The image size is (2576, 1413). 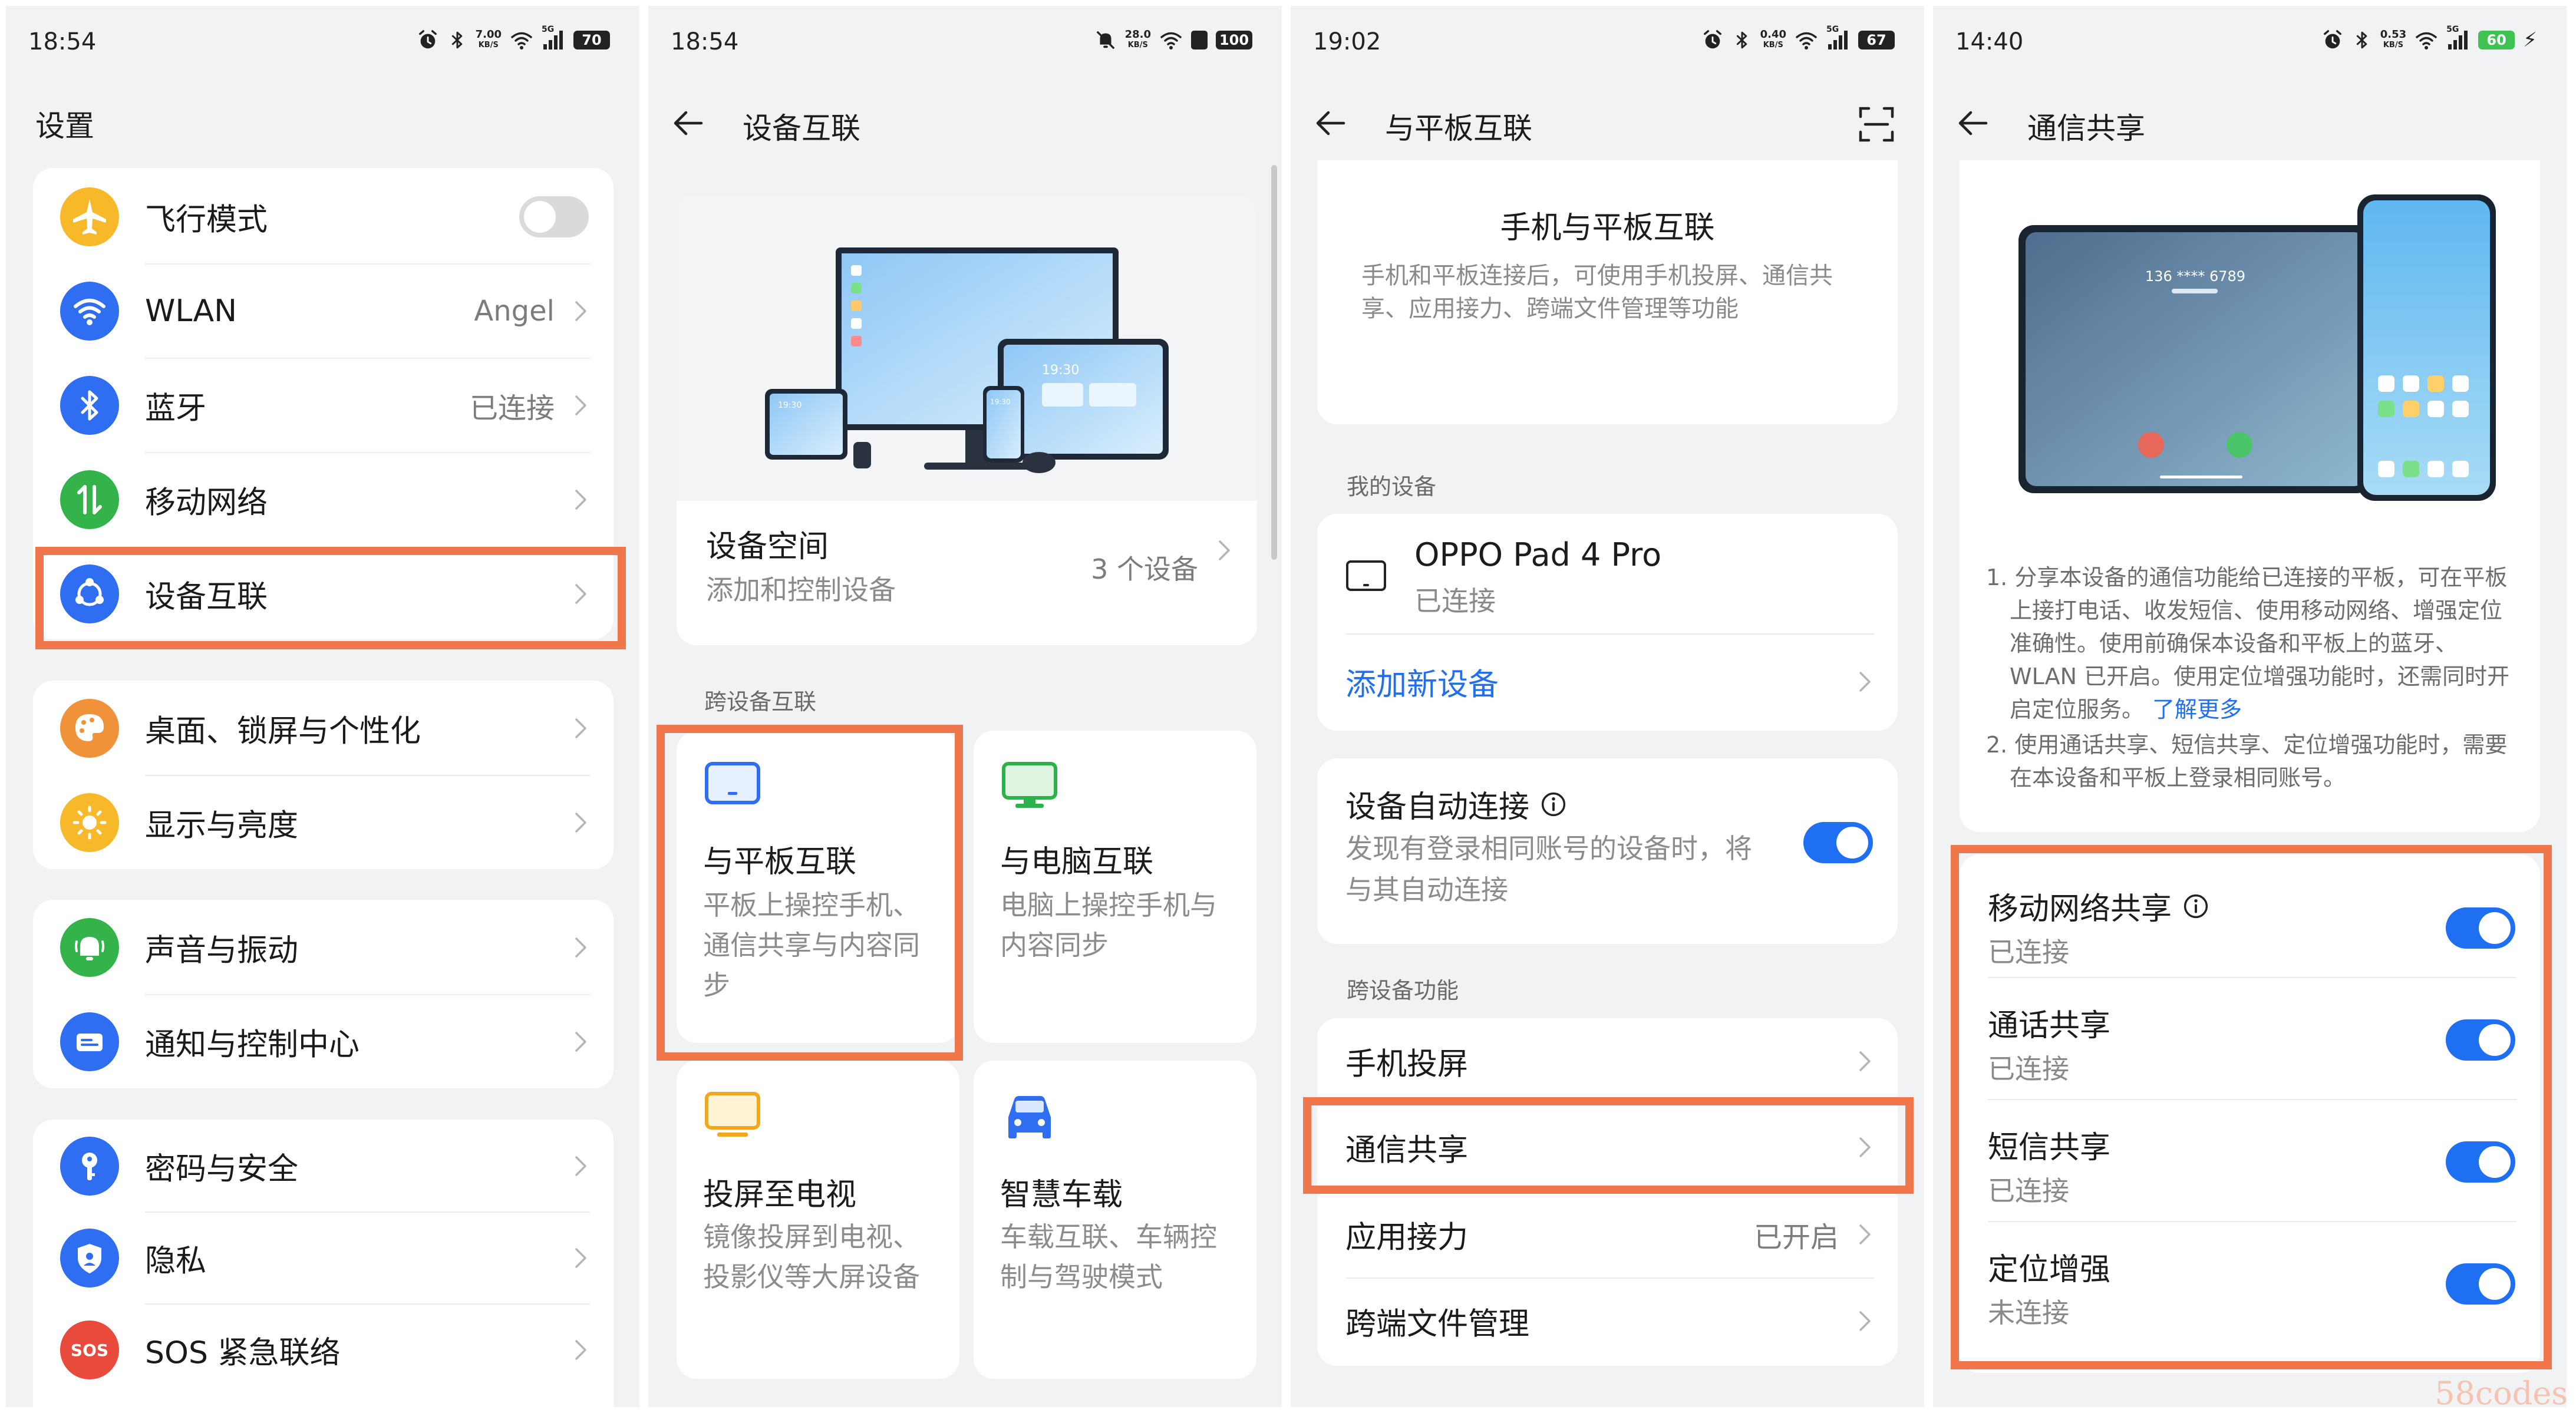 I want to click on feature-label: 手机投屏, so click(x=1407, y=1064).